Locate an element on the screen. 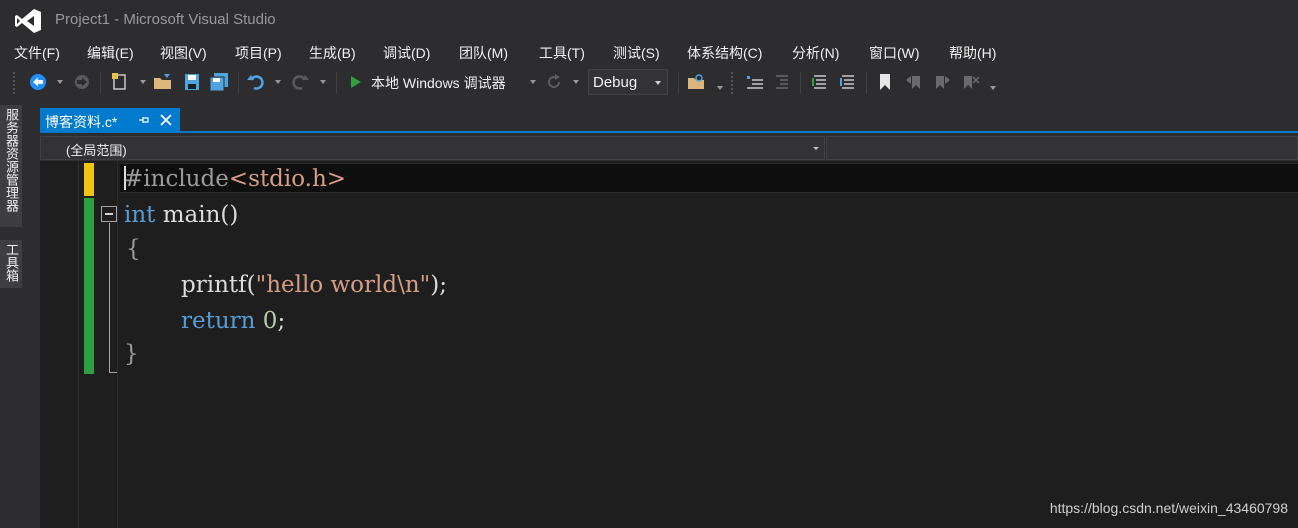 The height and width of the screenshot is (528, 1298). member-dropdown is located at coordinates (1062, 148).